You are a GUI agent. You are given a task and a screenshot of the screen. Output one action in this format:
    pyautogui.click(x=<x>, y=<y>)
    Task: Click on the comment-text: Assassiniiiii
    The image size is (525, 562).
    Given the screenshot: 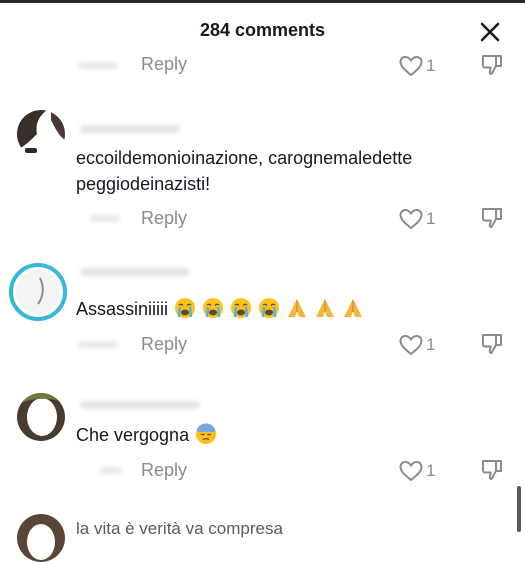 What is the action you would take?
    pyautogui.click(x=220, y=309)
    